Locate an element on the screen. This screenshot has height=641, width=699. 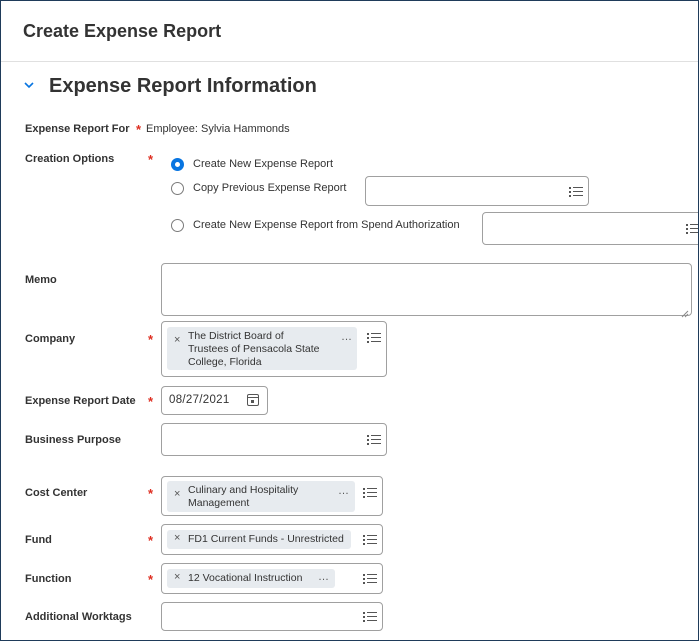
section-header: Expense Report Information is located at coordinates (170, 86).